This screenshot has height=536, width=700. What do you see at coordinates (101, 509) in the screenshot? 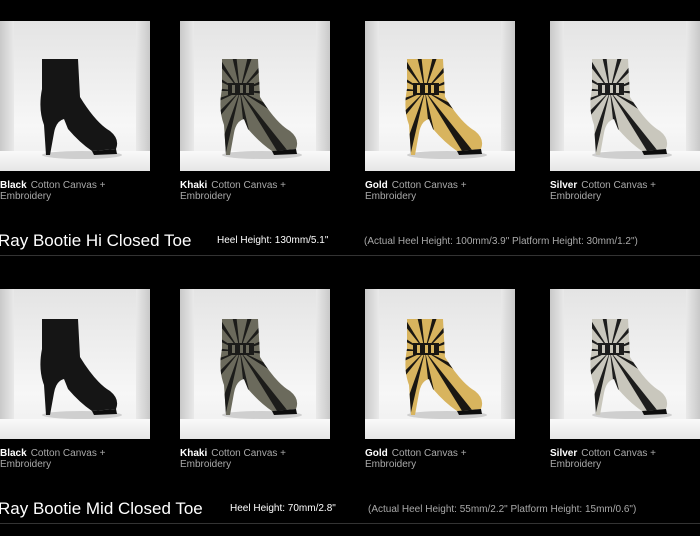
I see `product-name: Ray Bootie Mid Closed Toe` at bounding box center [101, 509].